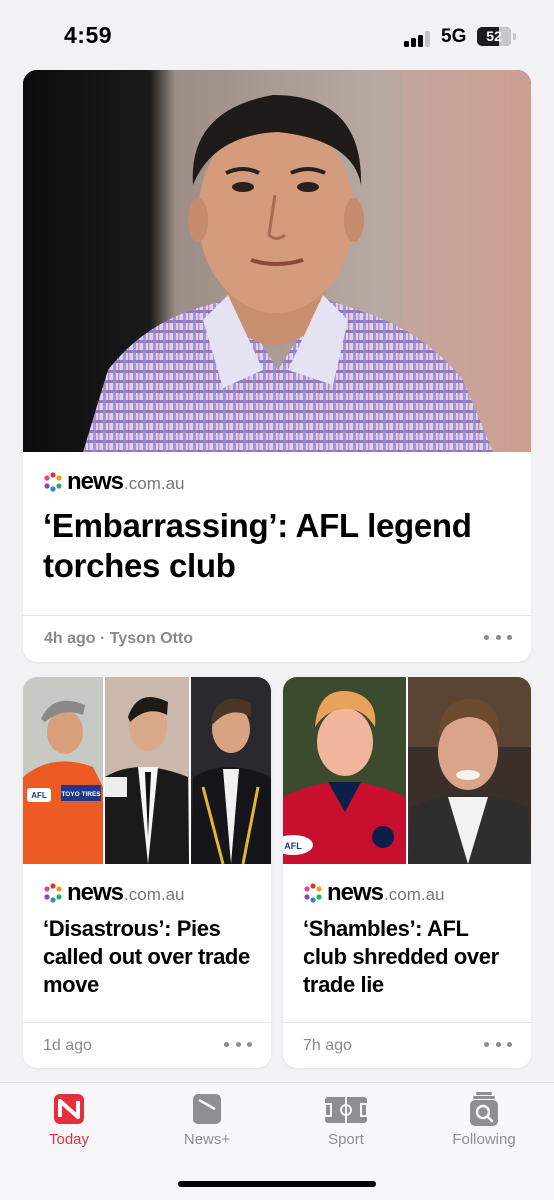 The image size is (554, 1200). What do you see at coordinates (147, 770) in the screenshot?
I see `article-image: AFL TOYO TIRES` at bounding box center [147, 770].